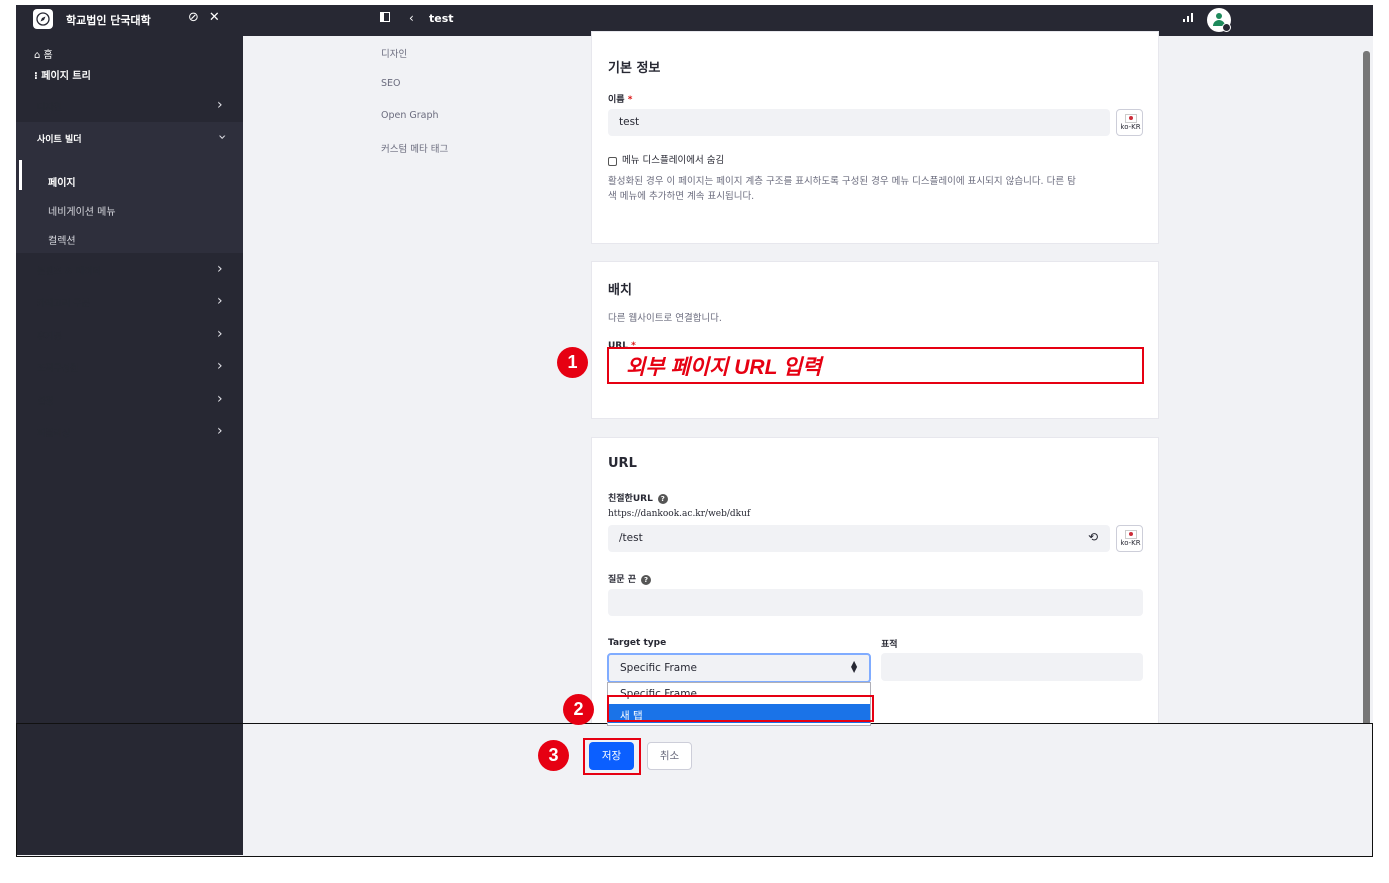 This screenshot has height=883, width=1389. What do you see at coordinates (385, 17) in the screenshot?
I see `panel-toggle-icon` at bounding box center [385, 17].